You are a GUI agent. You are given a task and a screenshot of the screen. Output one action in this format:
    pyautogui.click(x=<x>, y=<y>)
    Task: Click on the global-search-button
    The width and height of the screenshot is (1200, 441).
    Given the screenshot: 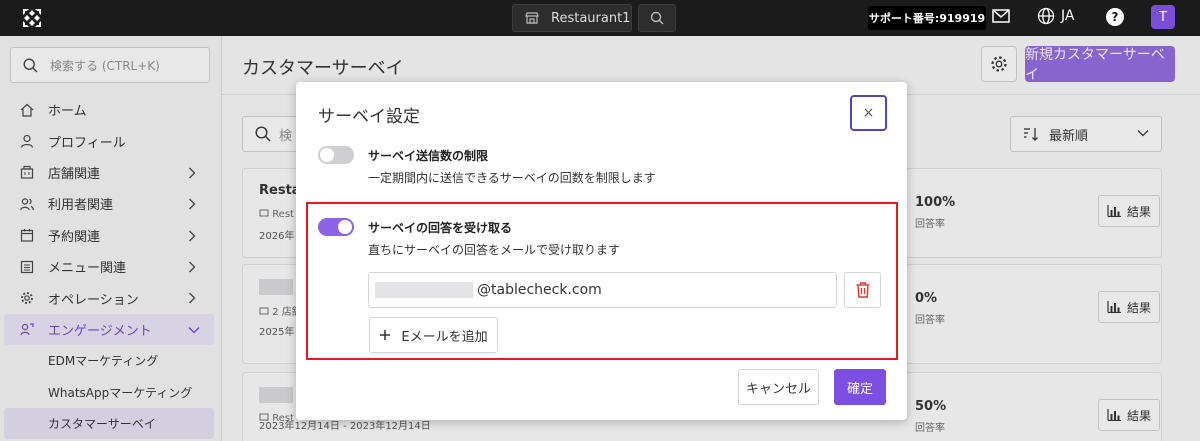 What is the action you would take?
    pyautogui.click(x=657, y=18)
    